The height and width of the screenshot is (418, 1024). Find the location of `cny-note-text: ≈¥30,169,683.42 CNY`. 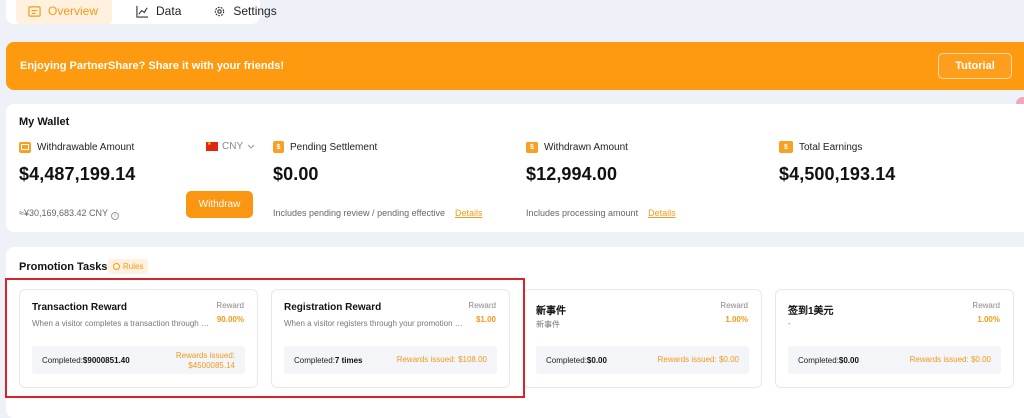

cny-note-text: ≈¥30,169,683.42 CNY is located at coordinates (64, 213).